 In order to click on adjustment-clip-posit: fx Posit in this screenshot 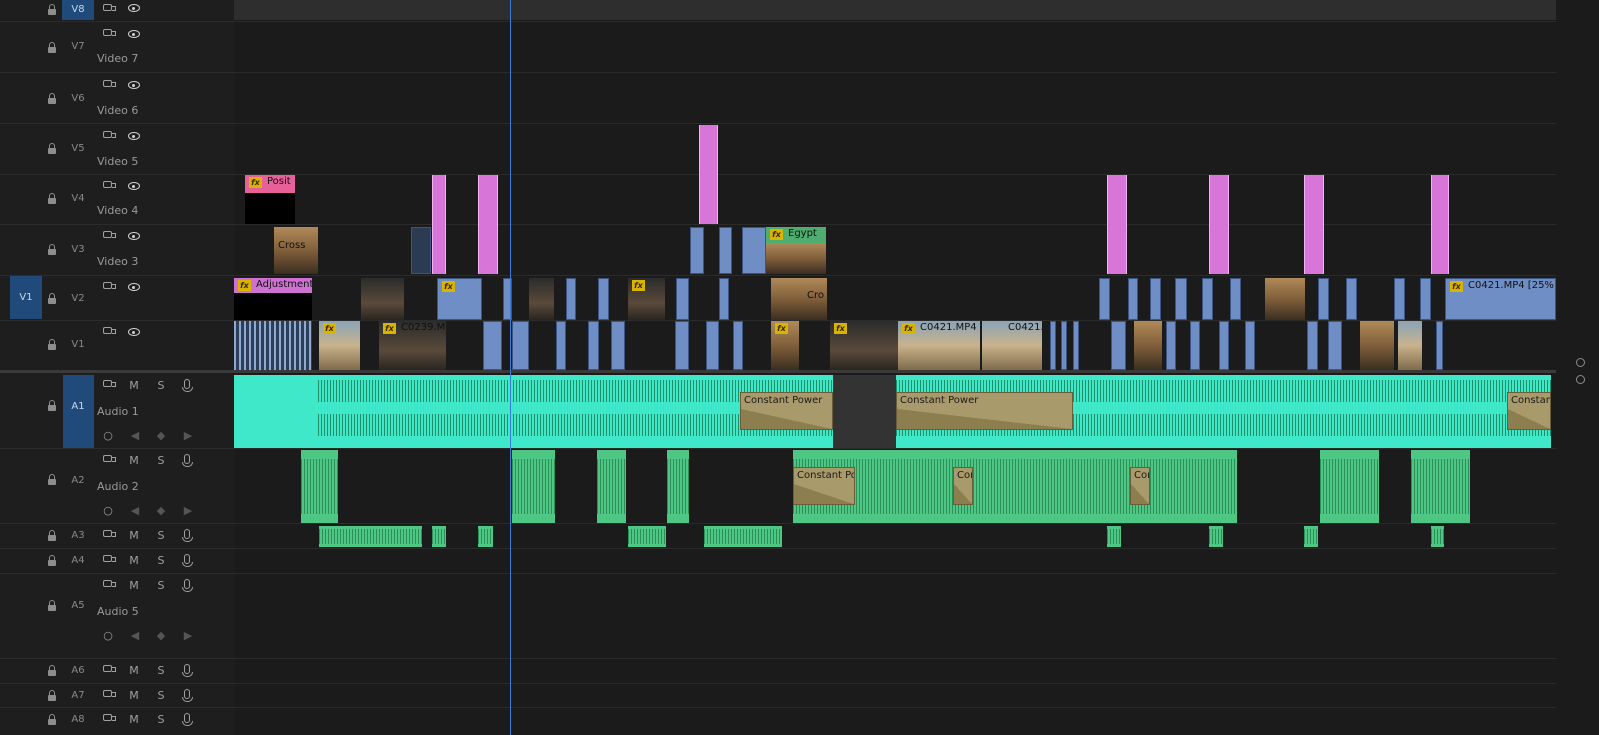, I will do `click(270, 184)`.